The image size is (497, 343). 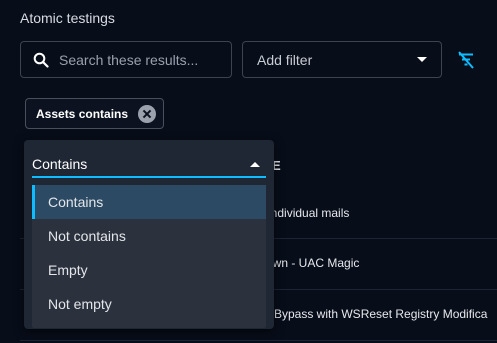 I want to click on option-empty: Empty, so click(x=149, y=270).